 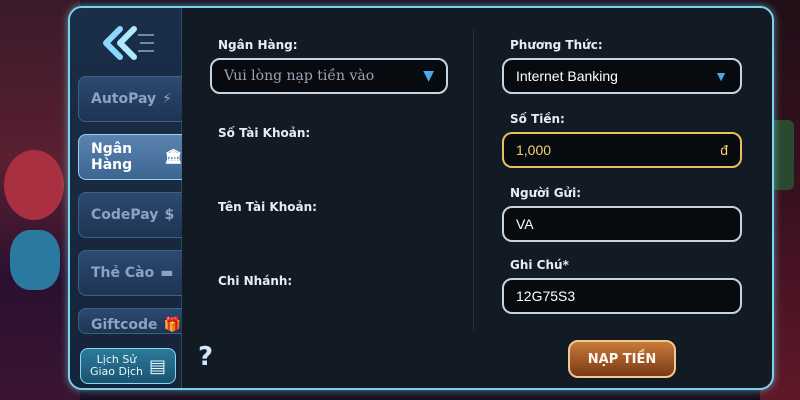 What do you see at coordinates (35, 260) in the screenshot?
I see `game-logo-decoration` at bounding box center [35, 260].